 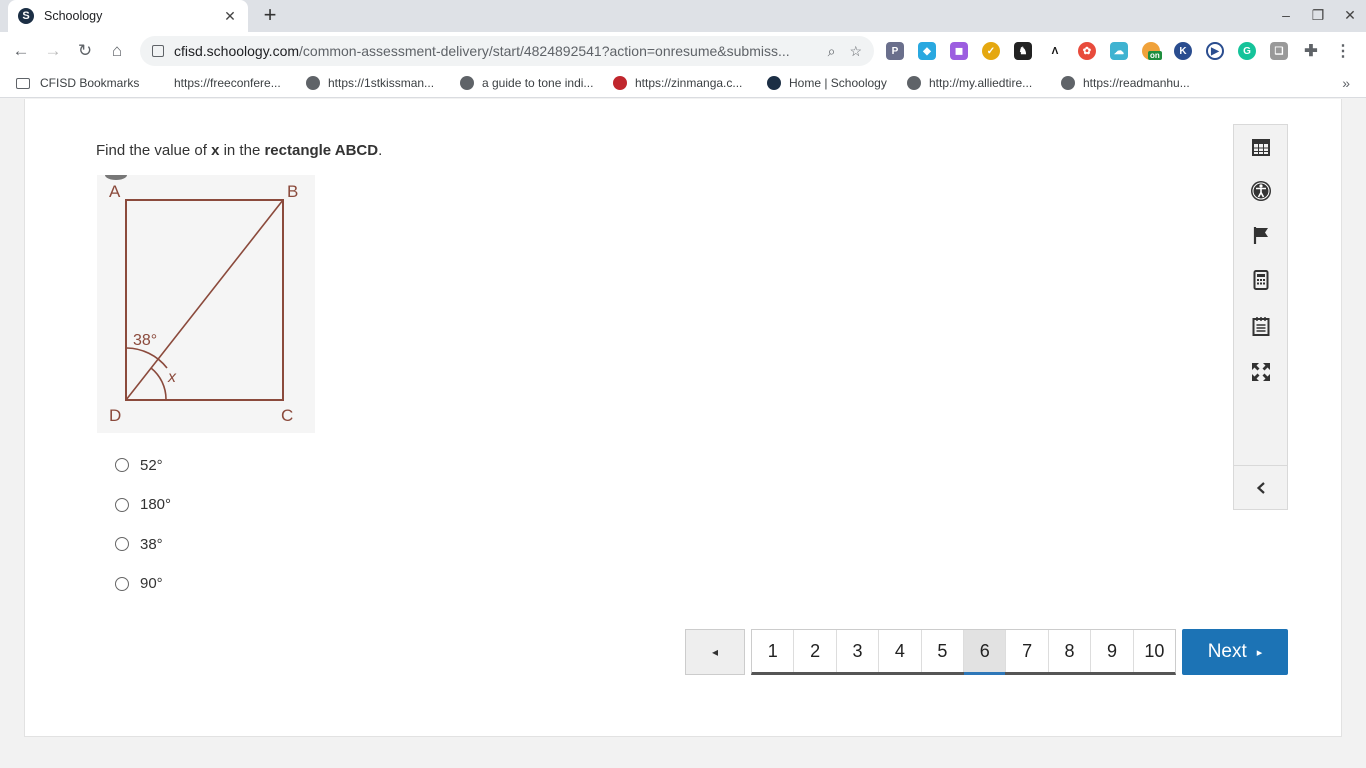 I want to click on extensions-puzzle-icon: ✚, so click(x=1311, y=51).